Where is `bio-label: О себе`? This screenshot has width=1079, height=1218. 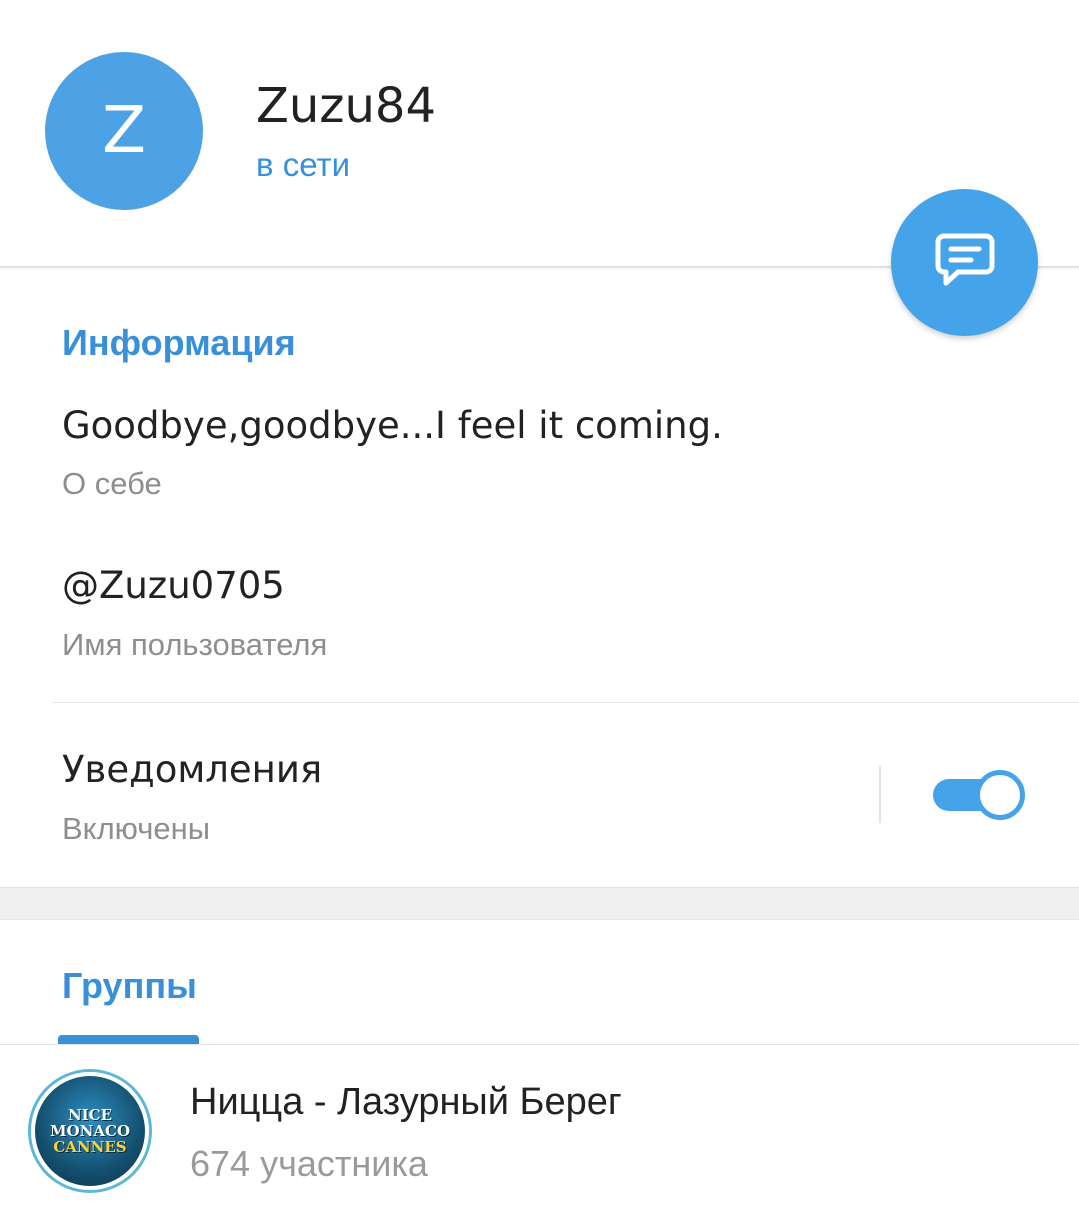
bio-label: О себе is located at coordinates (112, 483).